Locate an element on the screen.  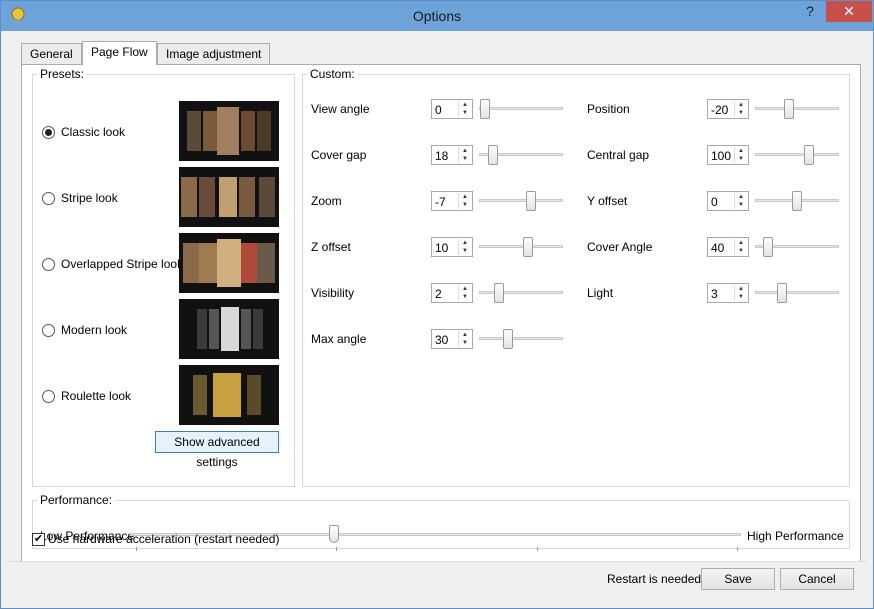
position-spinbox: -20 ▲ ▼ is located at coordinates (728, 109).